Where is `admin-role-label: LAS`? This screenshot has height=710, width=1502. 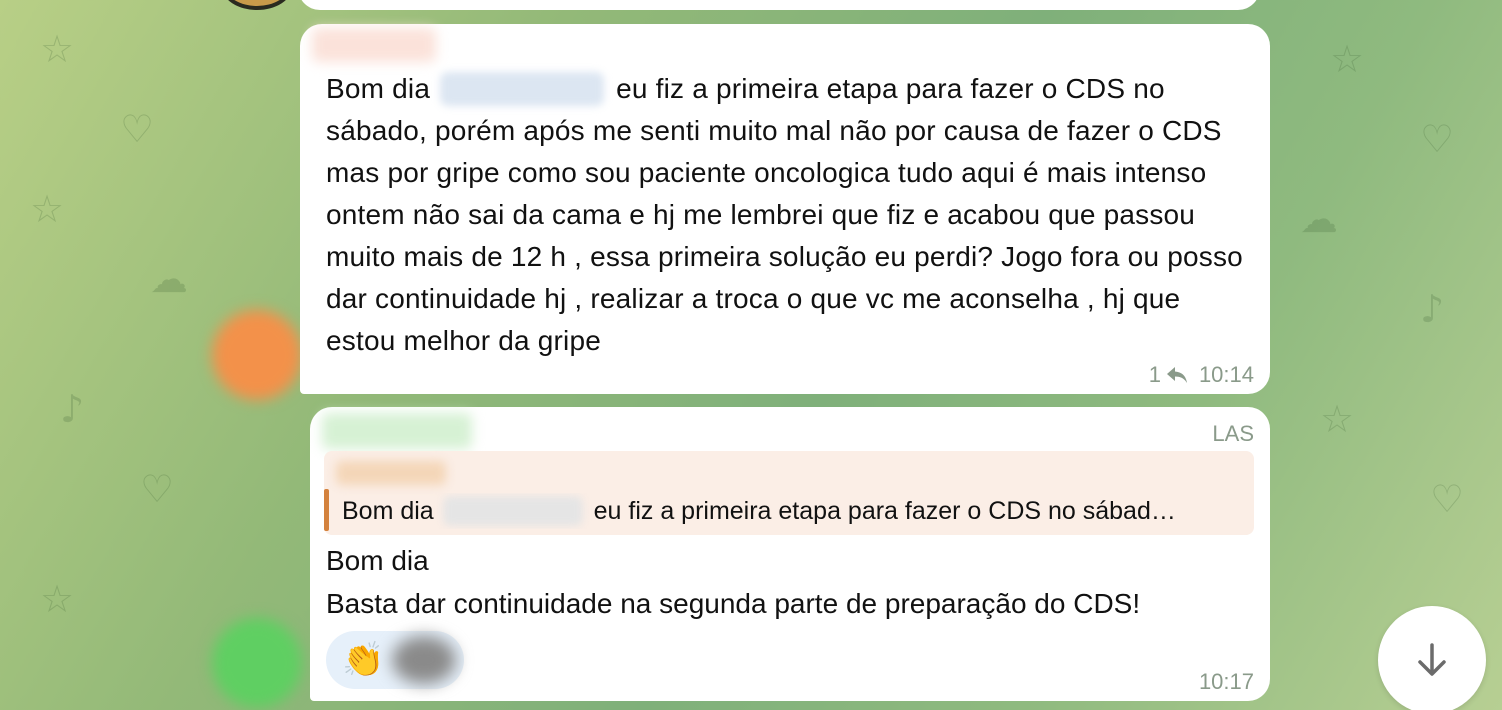 admin-role-label: LAS is located at coordinates (1233, 433).